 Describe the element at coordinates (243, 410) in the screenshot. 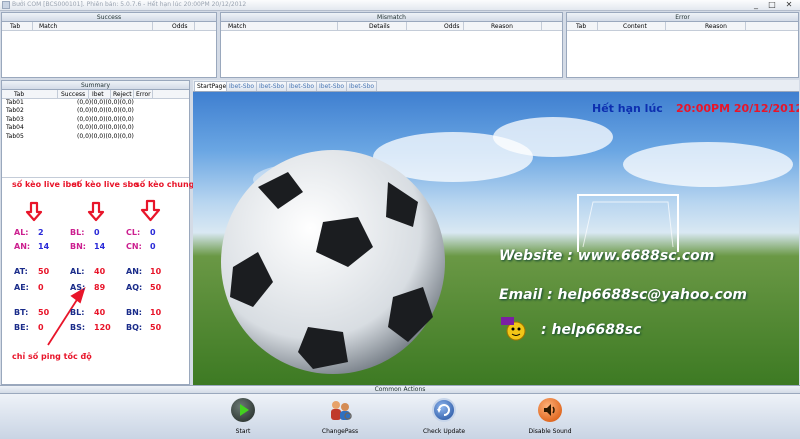

I see `play-icon` at that location.